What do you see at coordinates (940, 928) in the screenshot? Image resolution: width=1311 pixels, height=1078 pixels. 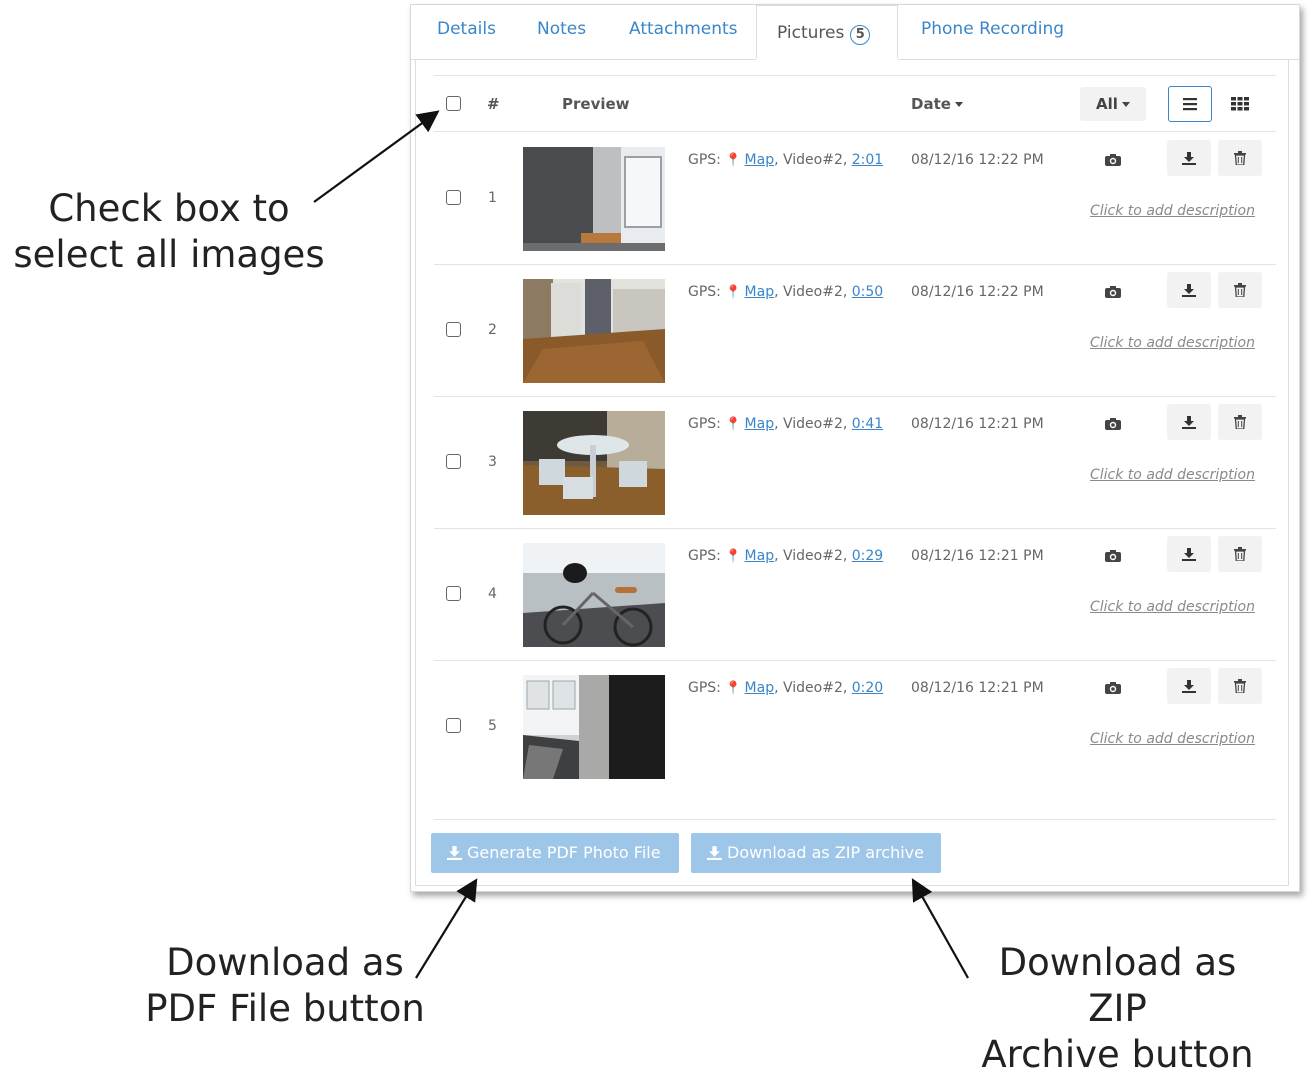 I see `arrow-zip` at bounding box center [940, 928].